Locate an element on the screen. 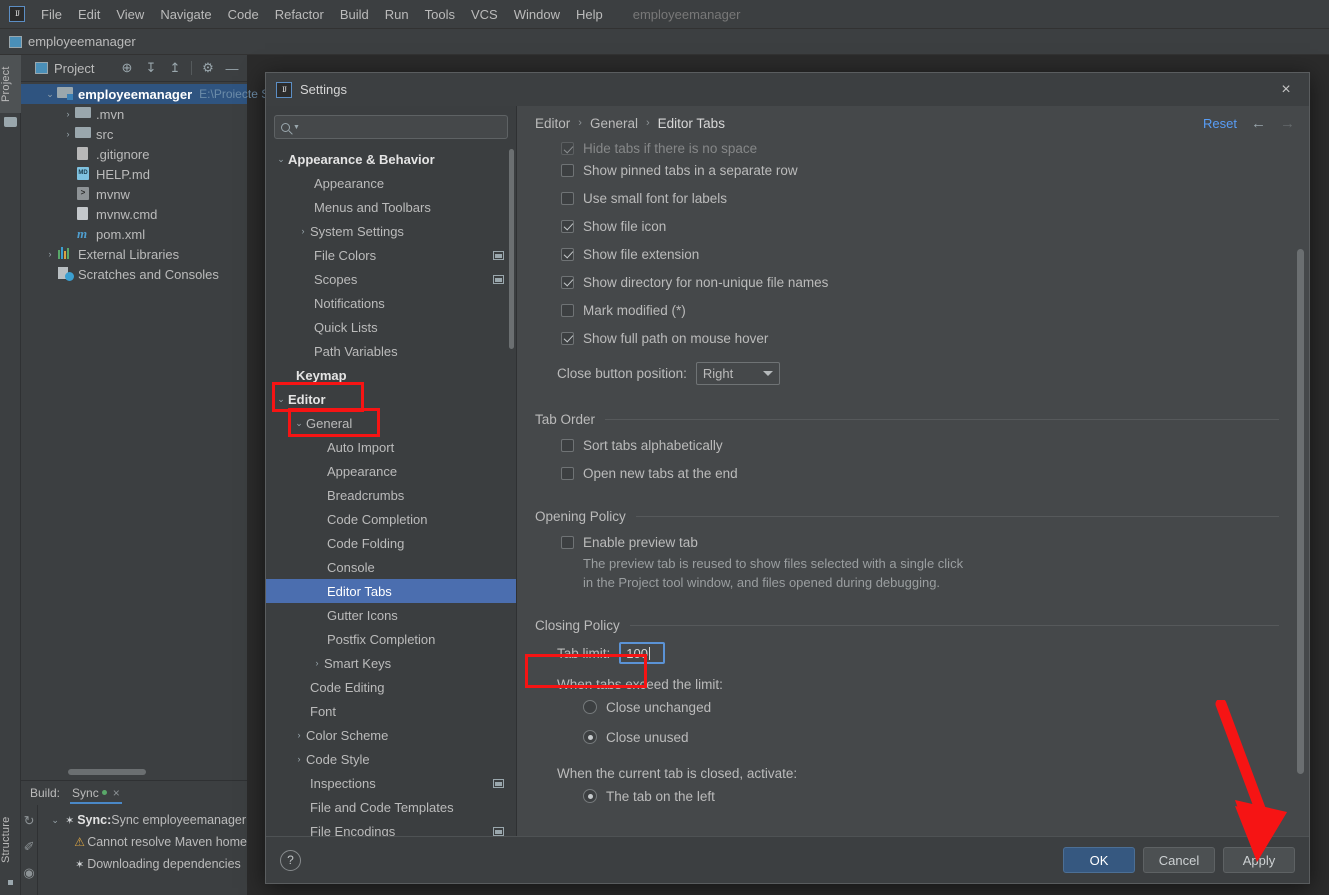 This screenshot has height=895, width=1329. nav-item-menus-and-toolbars: Menus and Toolbars is located at coordinates (391, 207).